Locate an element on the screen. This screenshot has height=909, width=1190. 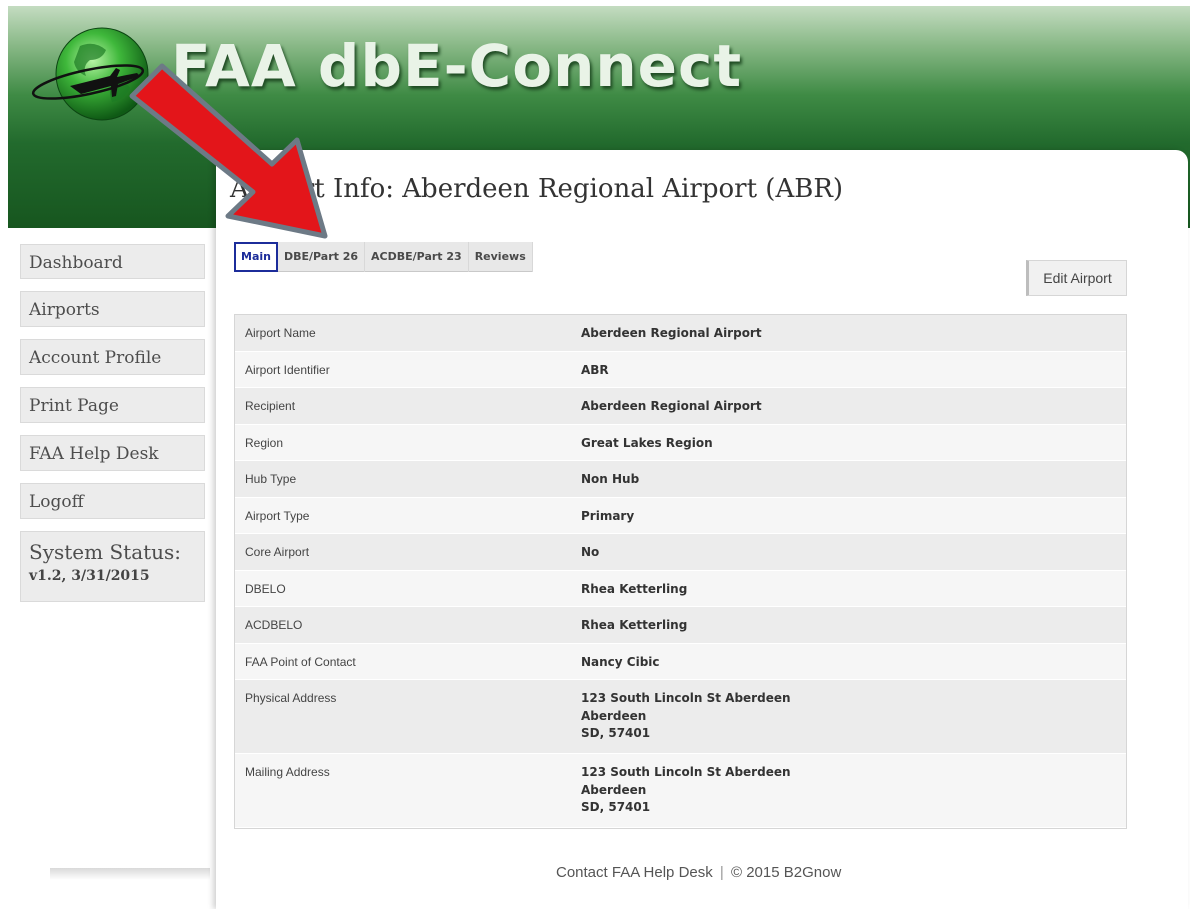
detail-row: ACDBELO Rhea Ketterling is located at coordinates (680, 625).